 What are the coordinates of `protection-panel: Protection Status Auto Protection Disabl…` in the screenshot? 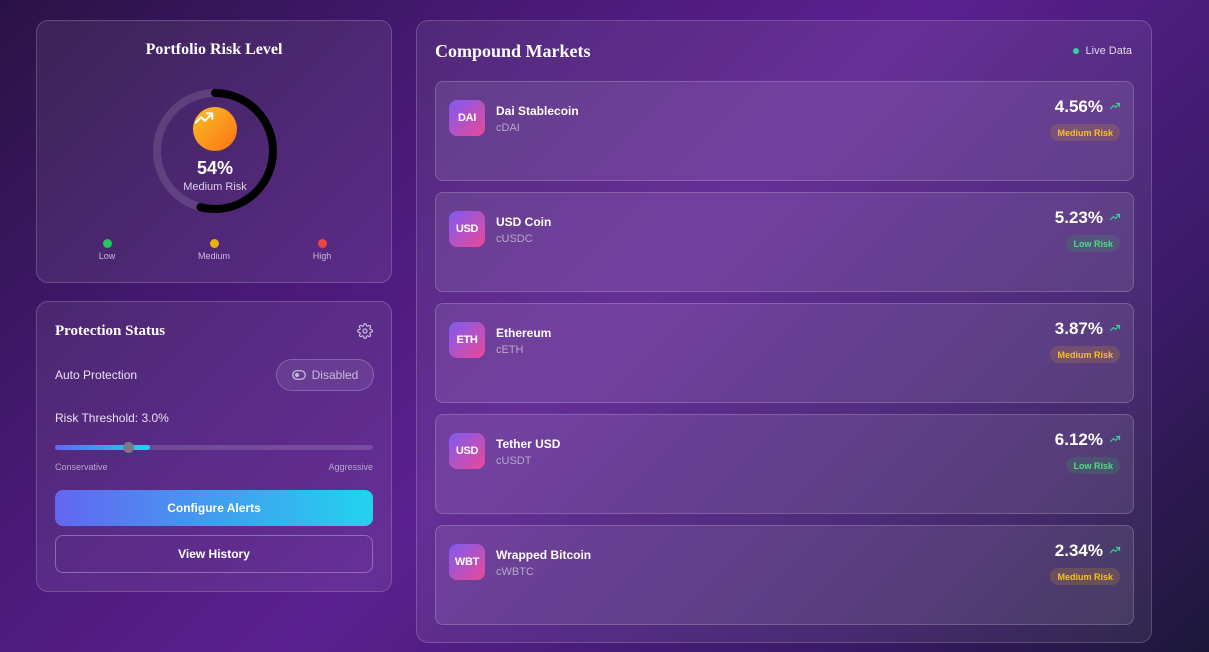 It's located at (214, 446).